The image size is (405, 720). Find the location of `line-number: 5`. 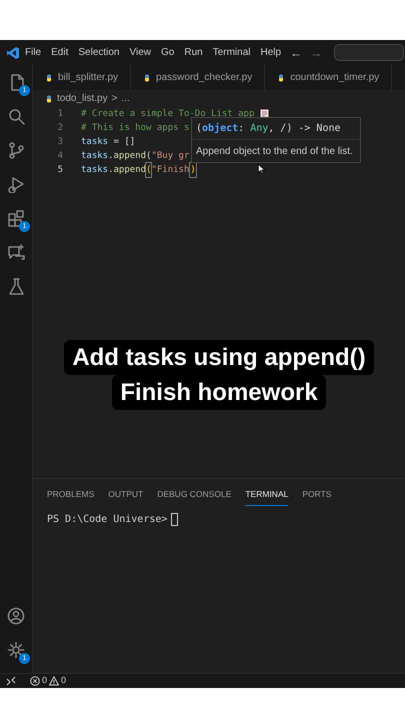

line-number: 5 is located at coordinates (59, 170).